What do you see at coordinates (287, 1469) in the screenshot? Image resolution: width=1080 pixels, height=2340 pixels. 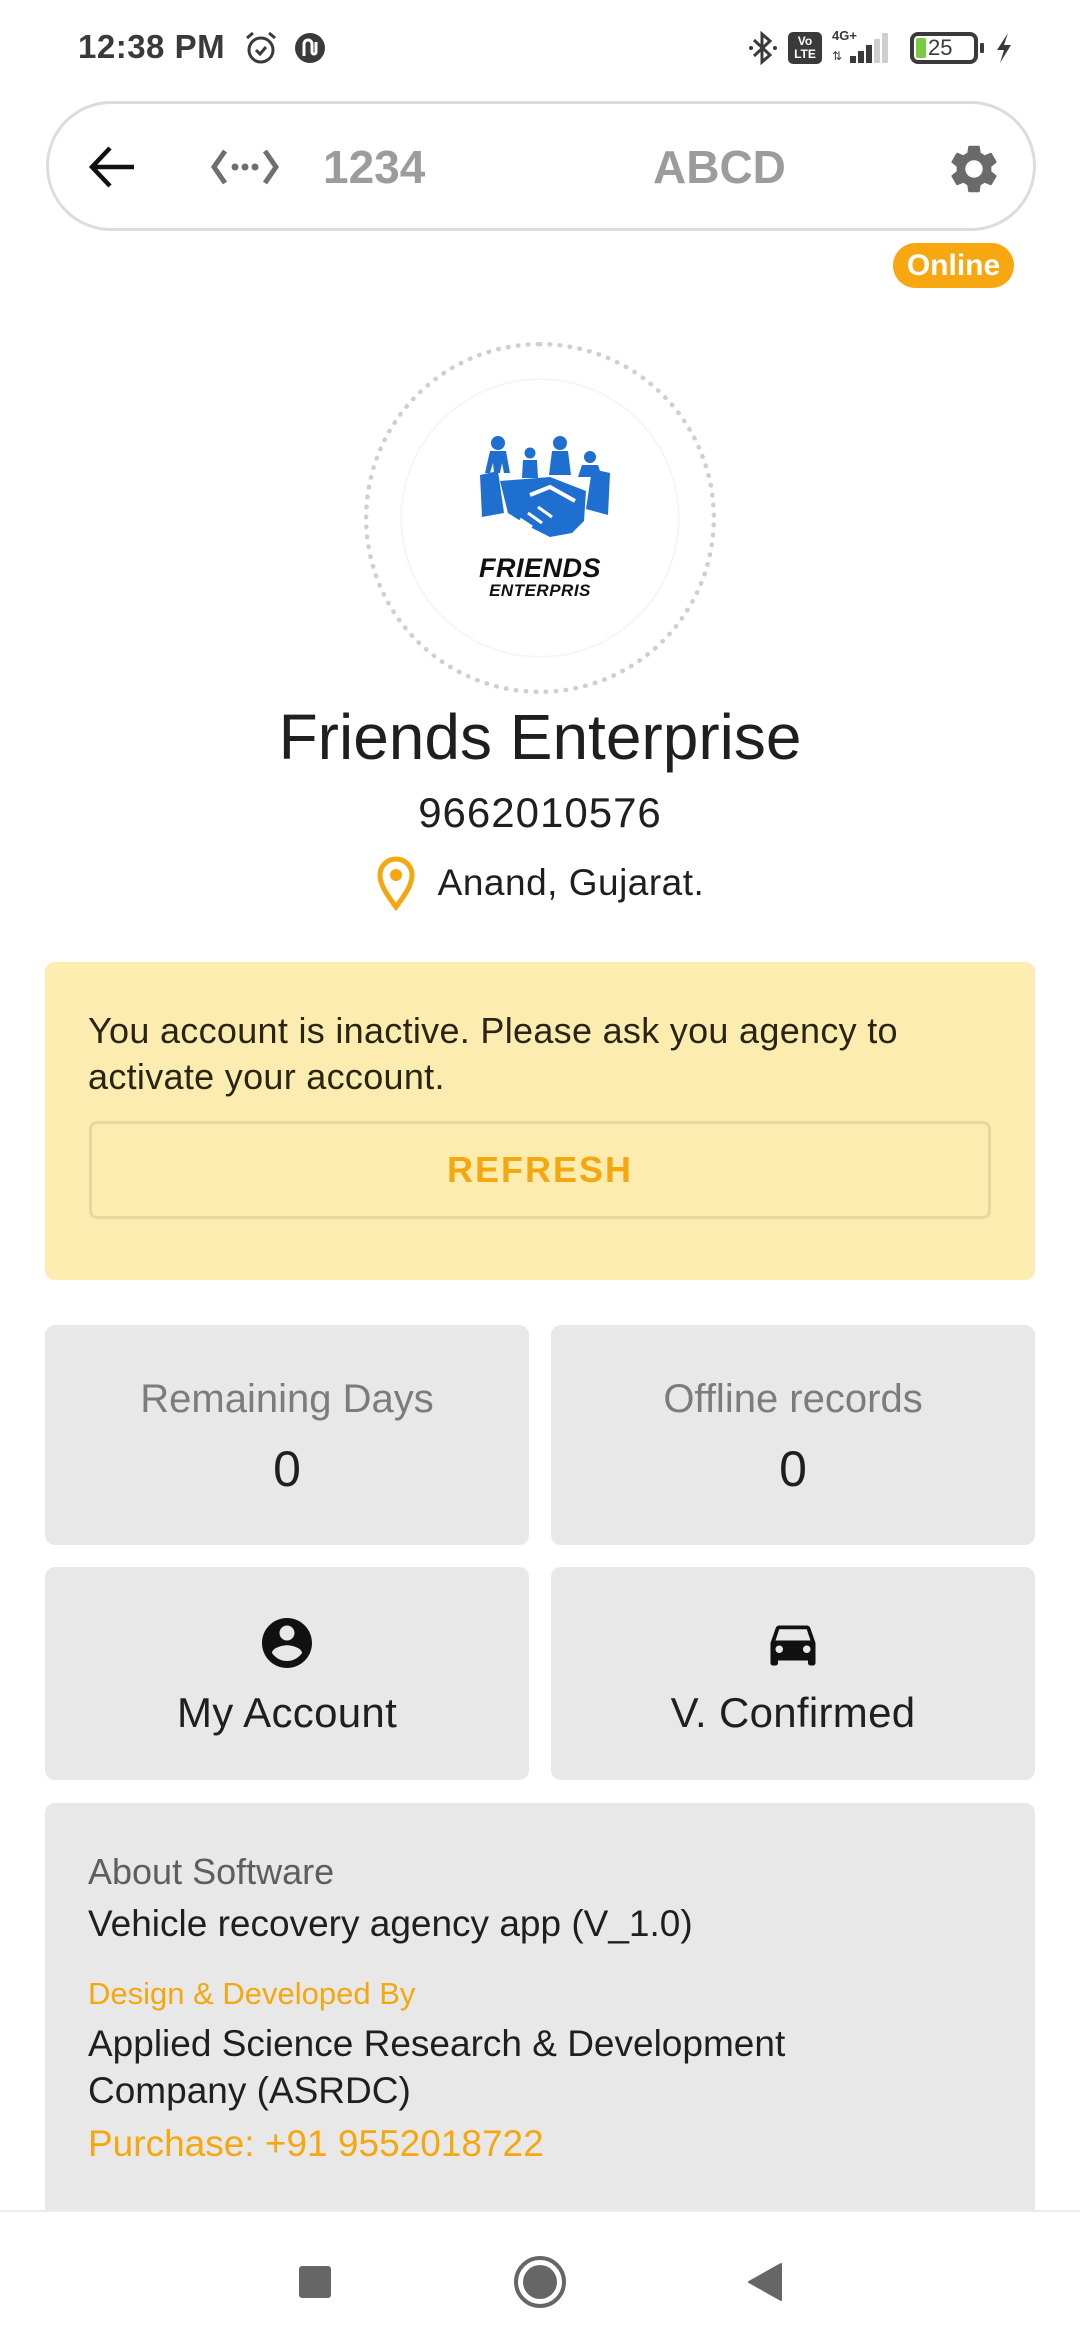 I see `remaining-days-value: 0` at bounding box center [287, 1469].